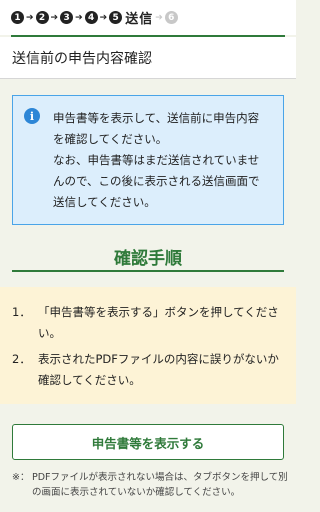 Image resolution: width=320 pixels, height=512 pixels. I want to click on procedure-step-text: 「申告書等を表示する」ボタンを押してください。, so click(158, 322).